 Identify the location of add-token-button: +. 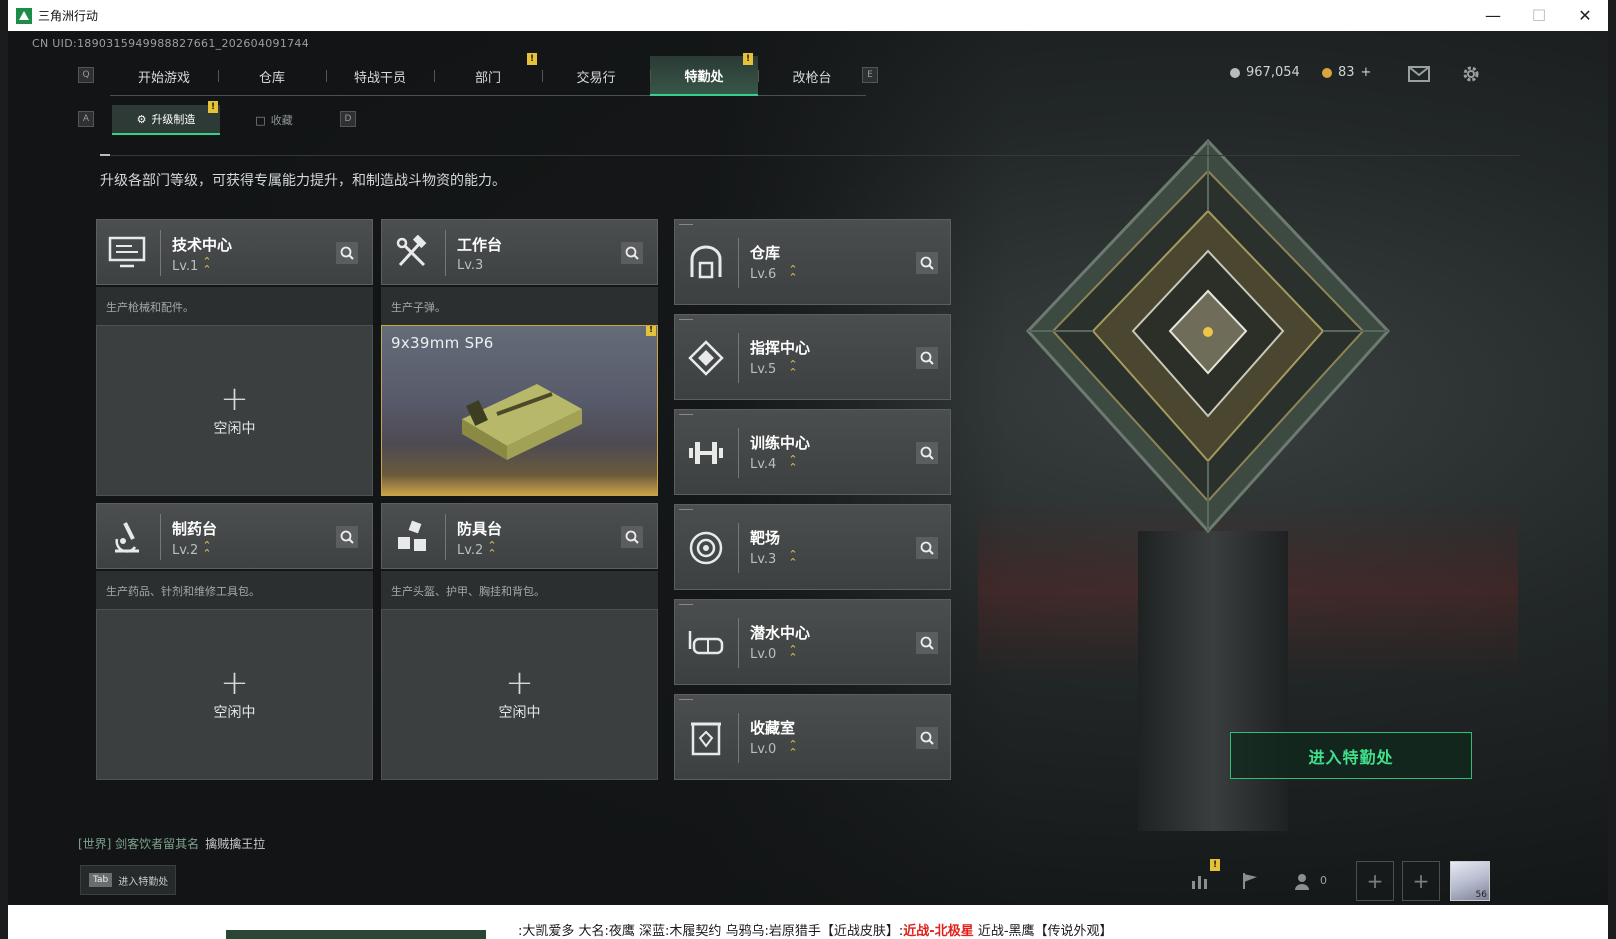
(1366, 72).